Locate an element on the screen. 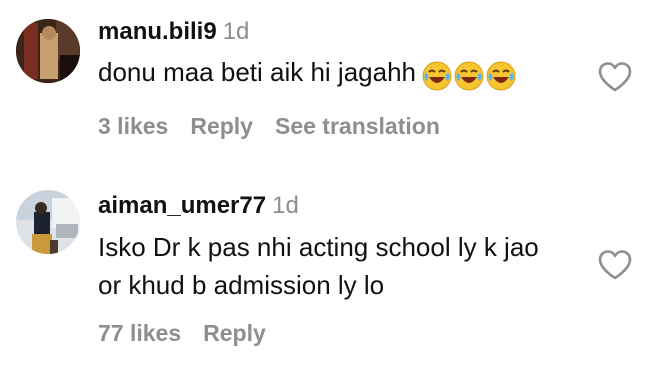 The image size is (654, 377). comment-text: donu maa beti aik hi jagahh is located at coordinates (308, 73).